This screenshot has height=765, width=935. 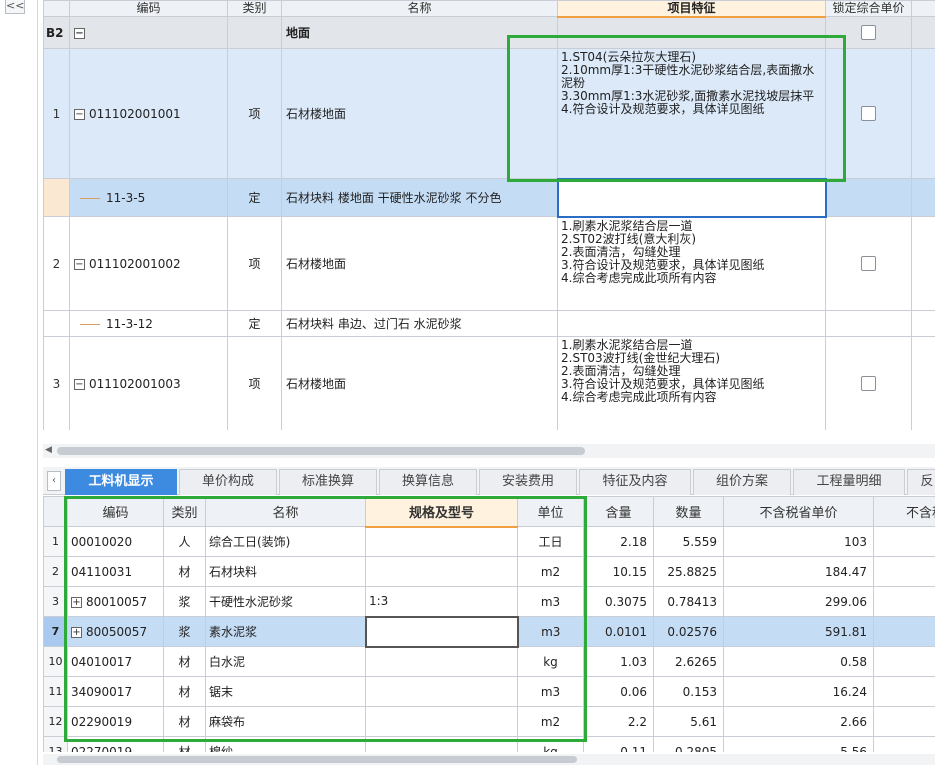 What do you see at coordinates (328, 482) in the screenshot?
I see `tab-standard-conversion: 标准换算` at bounding box center [328, 482].